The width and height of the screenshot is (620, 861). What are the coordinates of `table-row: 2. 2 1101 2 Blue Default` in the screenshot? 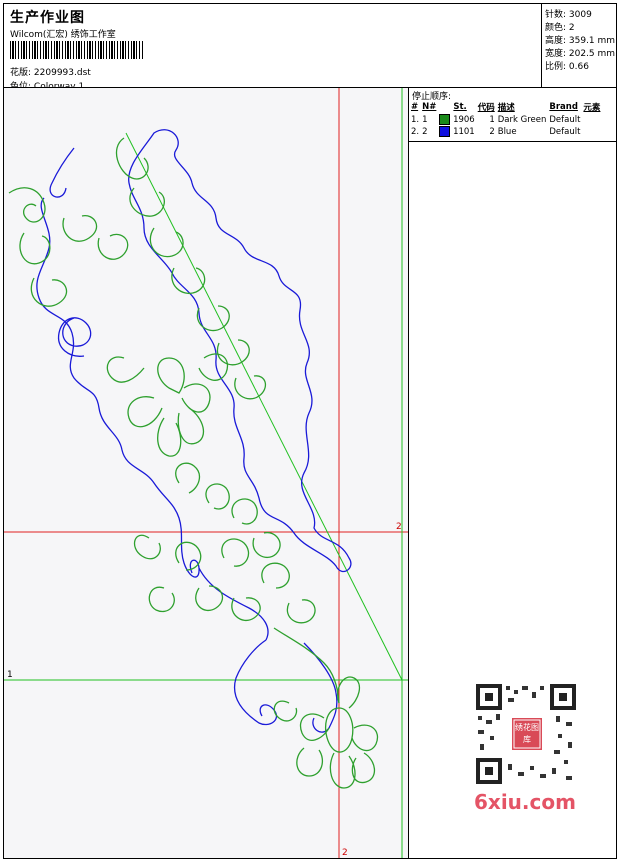 It's located at (507, 132).